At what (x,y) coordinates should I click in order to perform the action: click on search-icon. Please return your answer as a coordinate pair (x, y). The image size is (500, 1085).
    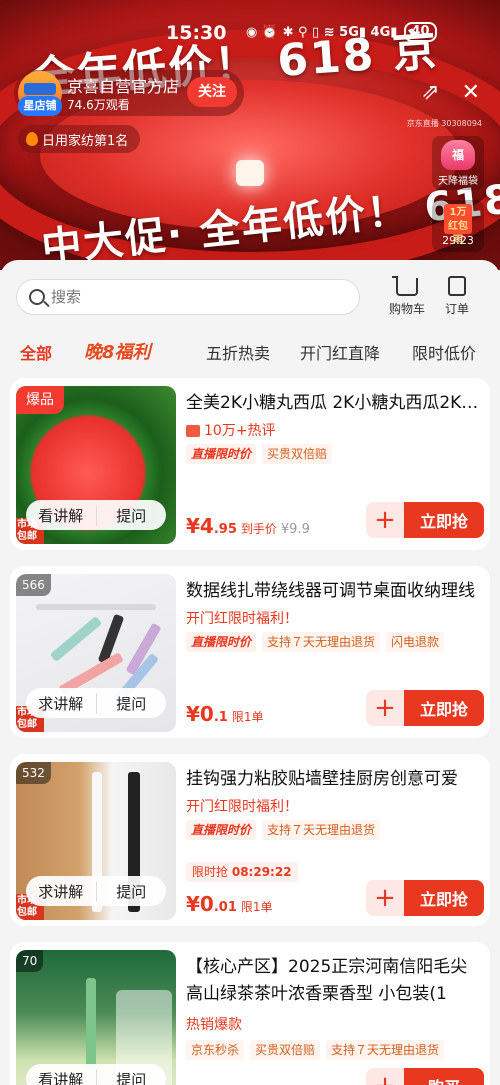
    Looking at the image, I should click on (37, 297).